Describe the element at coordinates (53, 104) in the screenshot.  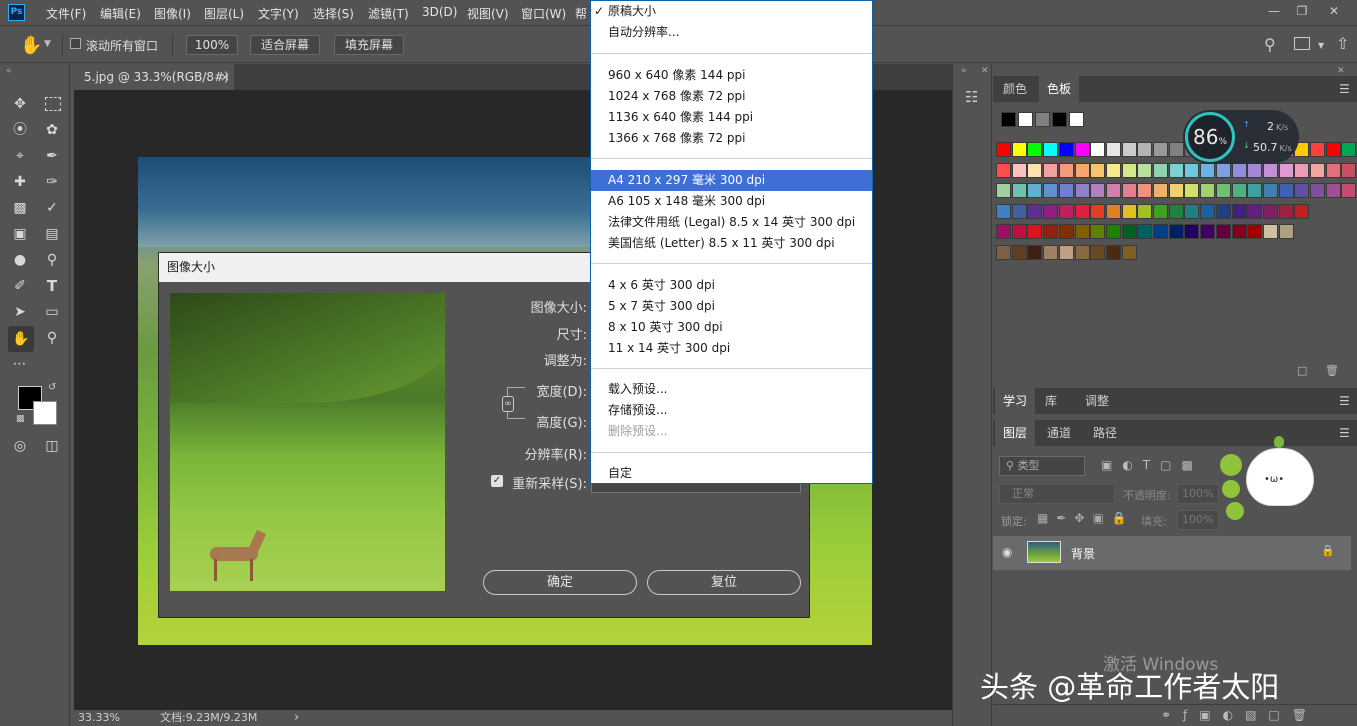
I see `marquee-tool-icon` at that location.